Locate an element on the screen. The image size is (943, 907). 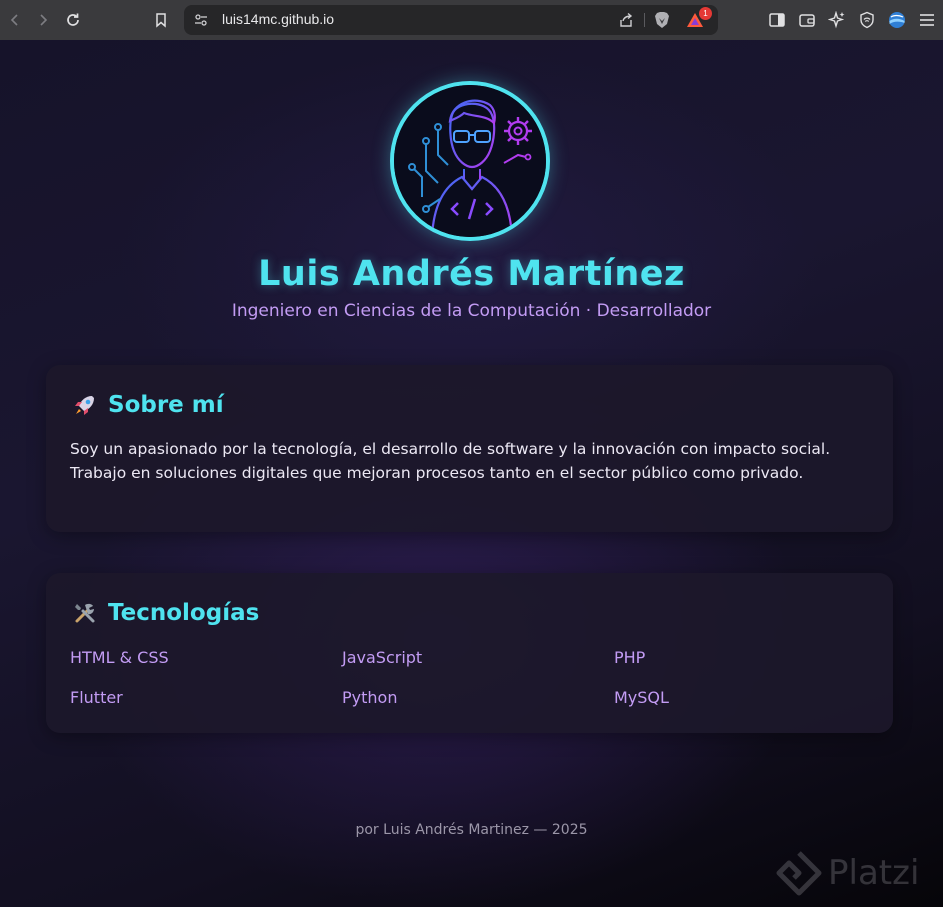
platzi-watermark: Platzi is located at coordinates (856, 873).